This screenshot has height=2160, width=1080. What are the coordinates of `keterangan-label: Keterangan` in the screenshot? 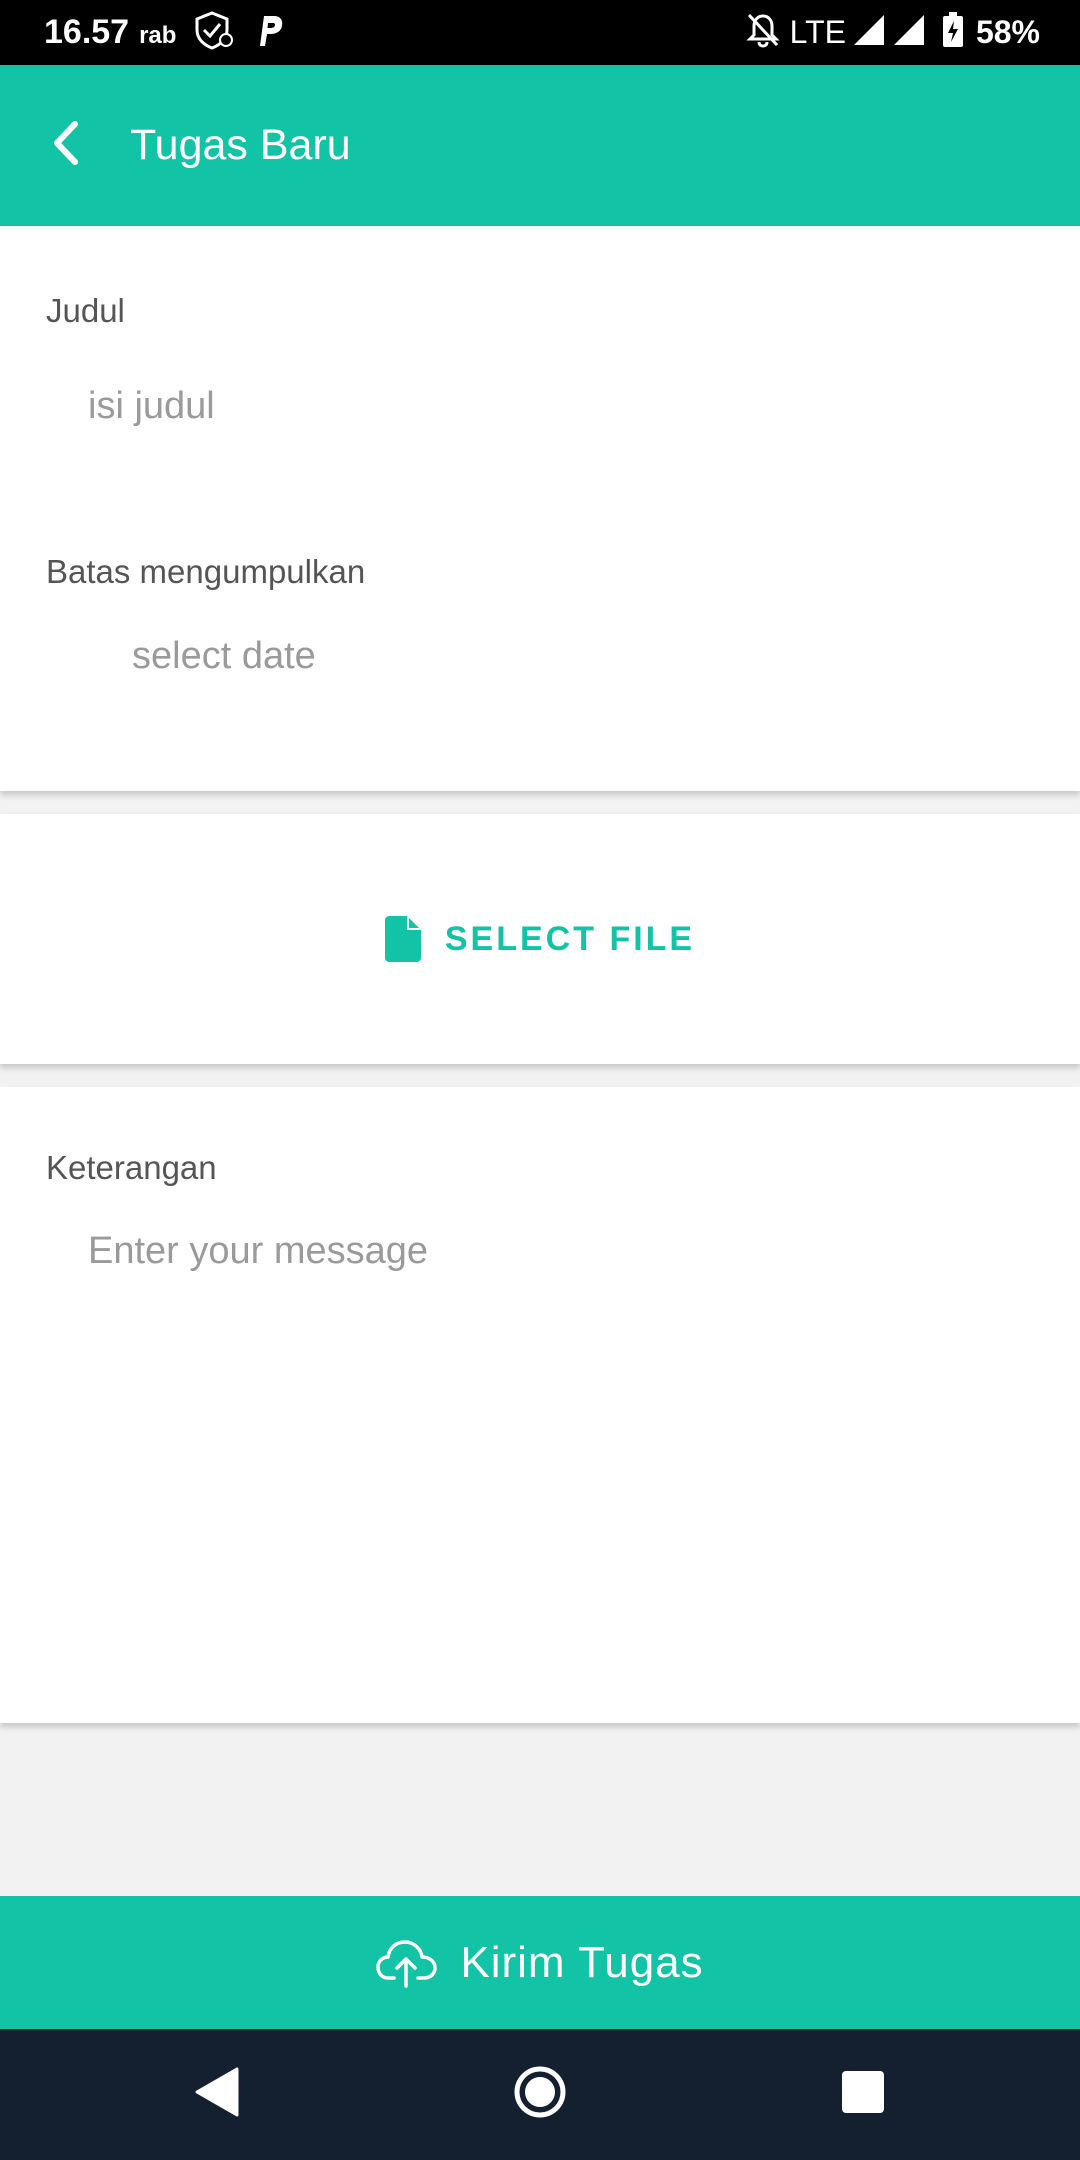 It's located at (131, 1167).